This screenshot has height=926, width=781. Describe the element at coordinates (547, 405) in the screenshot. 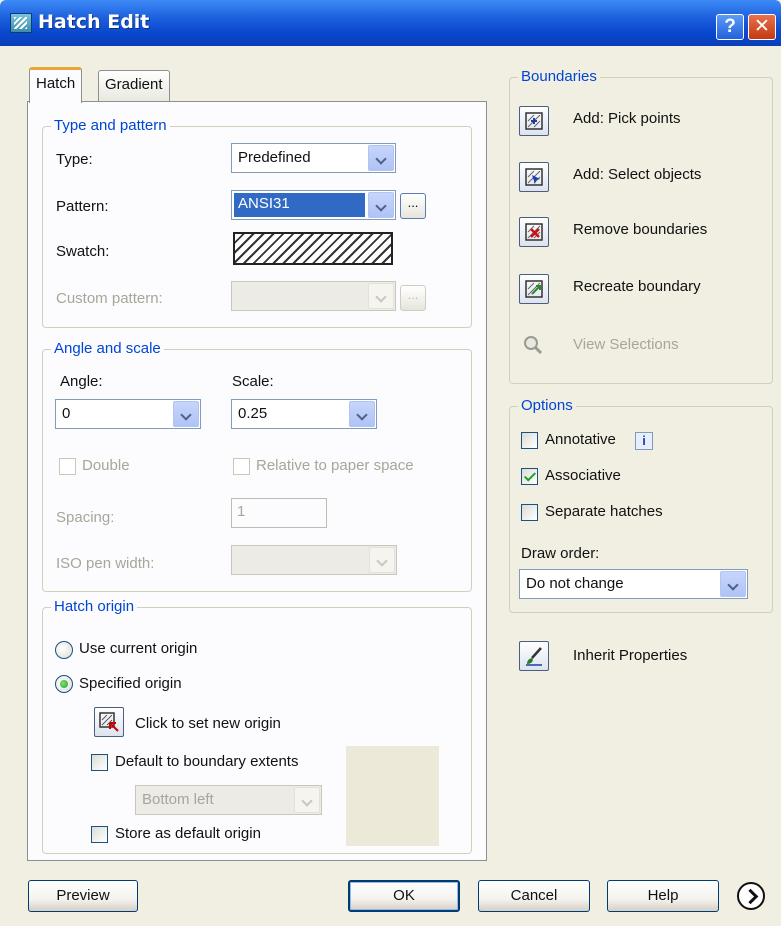

I see `options-legend: Options` at that location.